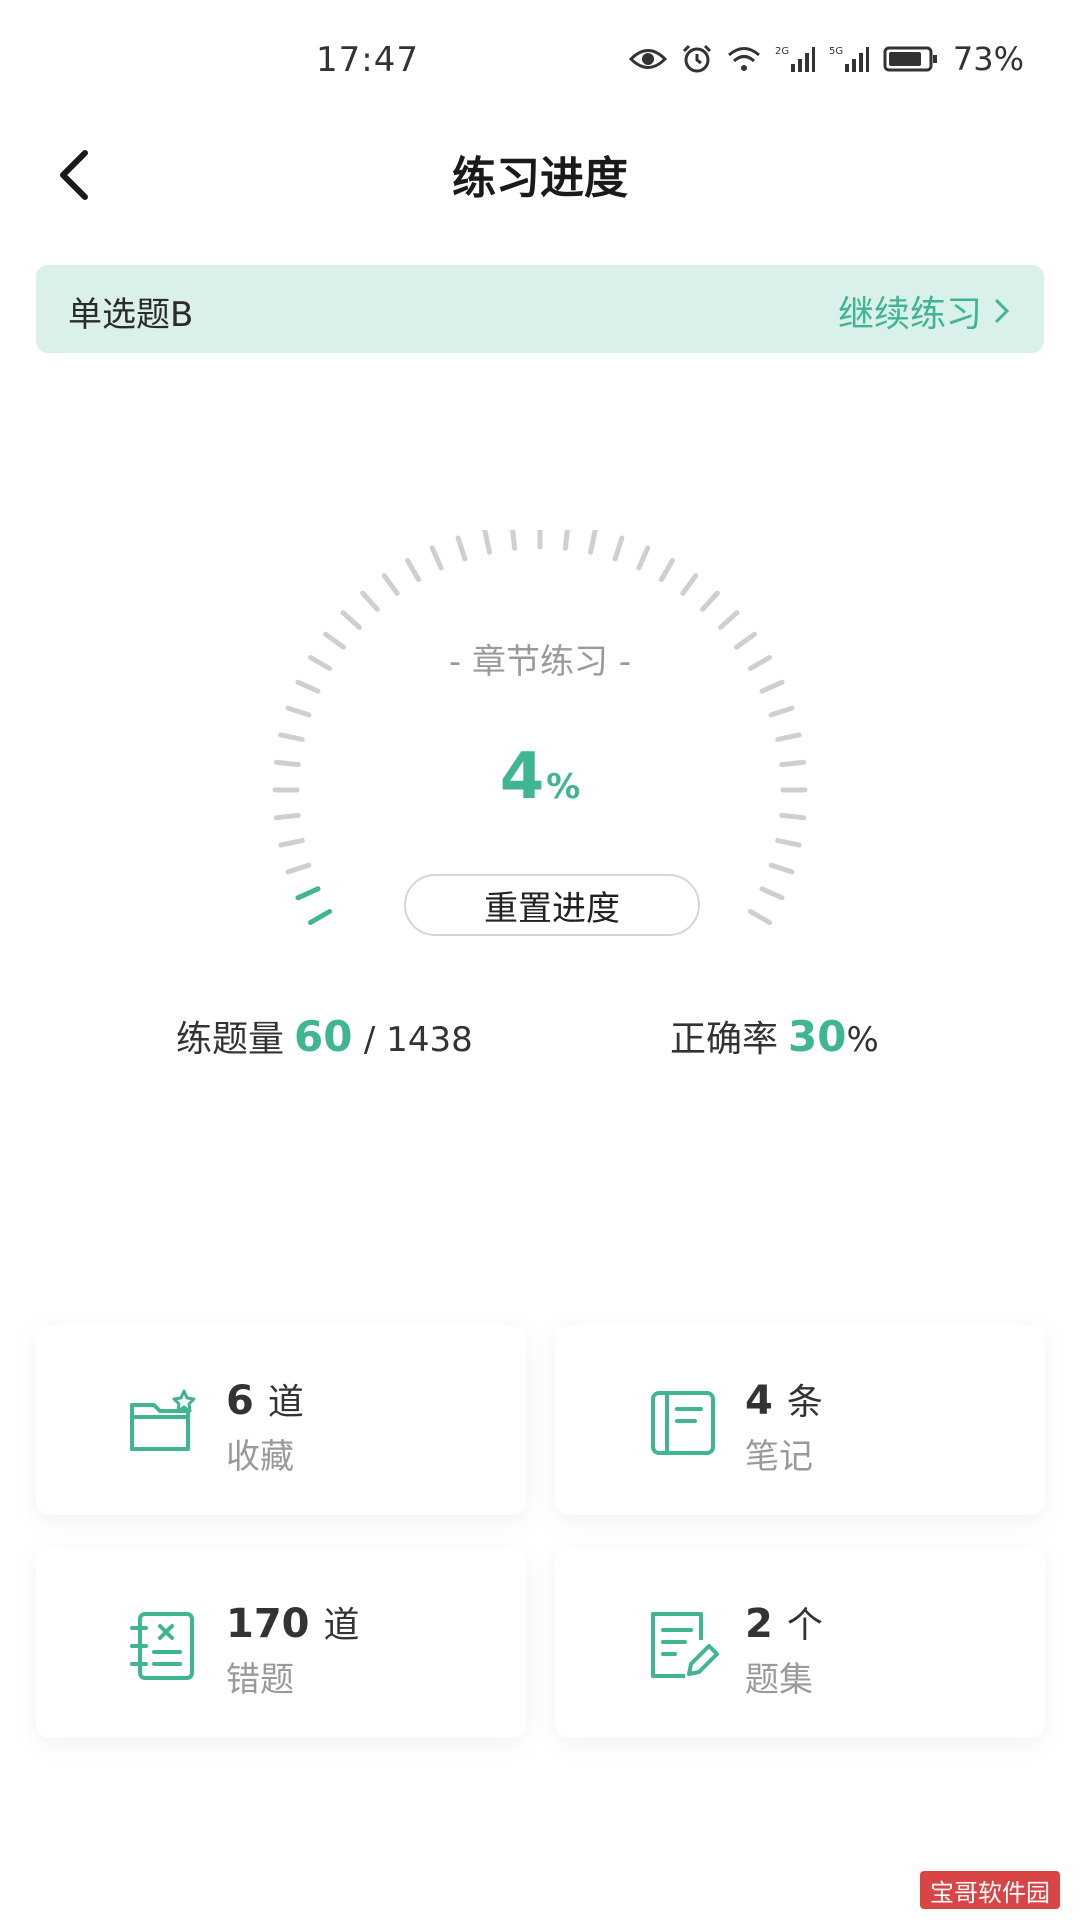 The image size is (1080, 1920). Describe the element at coordinates (909, 314) in the screenshot. I see `continue-practice-label: 继续练习` at that location.